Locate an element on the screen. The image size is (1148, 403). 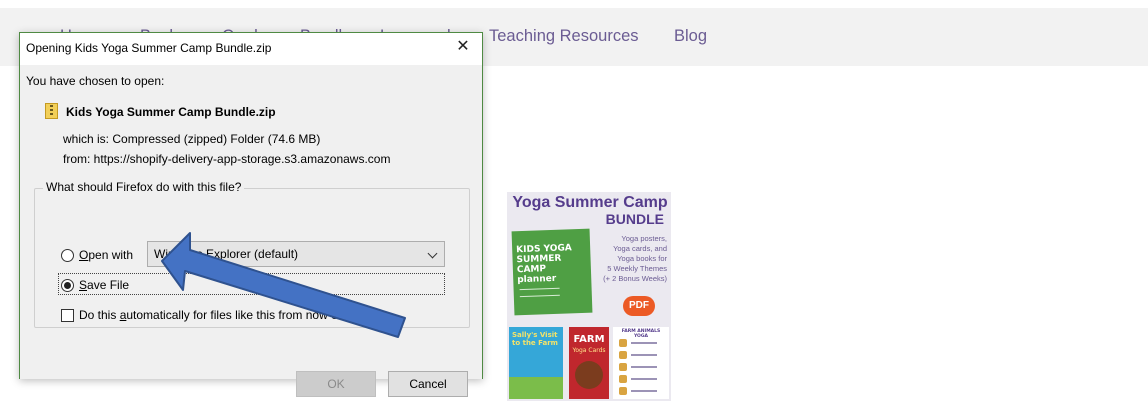
save-file-label: Save File is located at coordinates (104, 285).